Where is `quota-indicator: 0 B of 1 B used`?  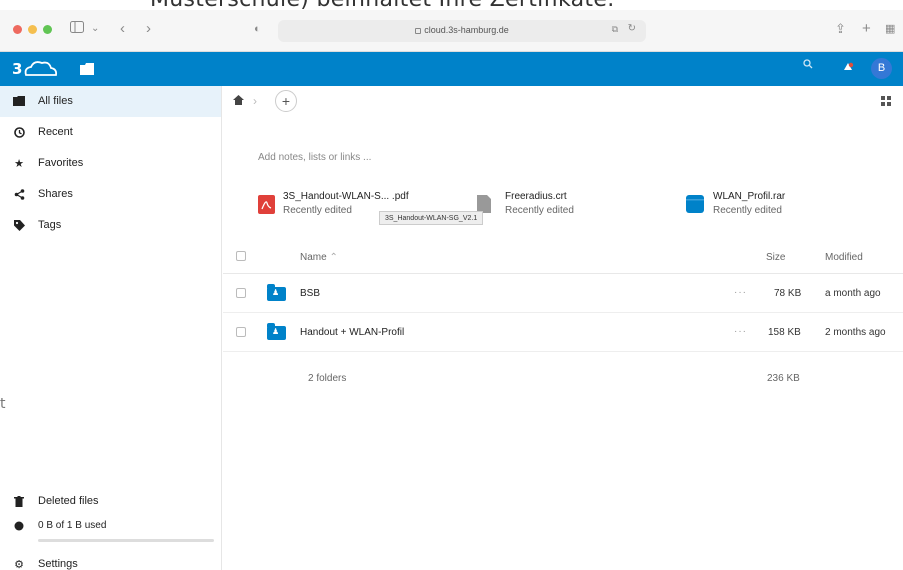 quota-indicator: 0 B of 1 B used is located at coordinates (110, 526).